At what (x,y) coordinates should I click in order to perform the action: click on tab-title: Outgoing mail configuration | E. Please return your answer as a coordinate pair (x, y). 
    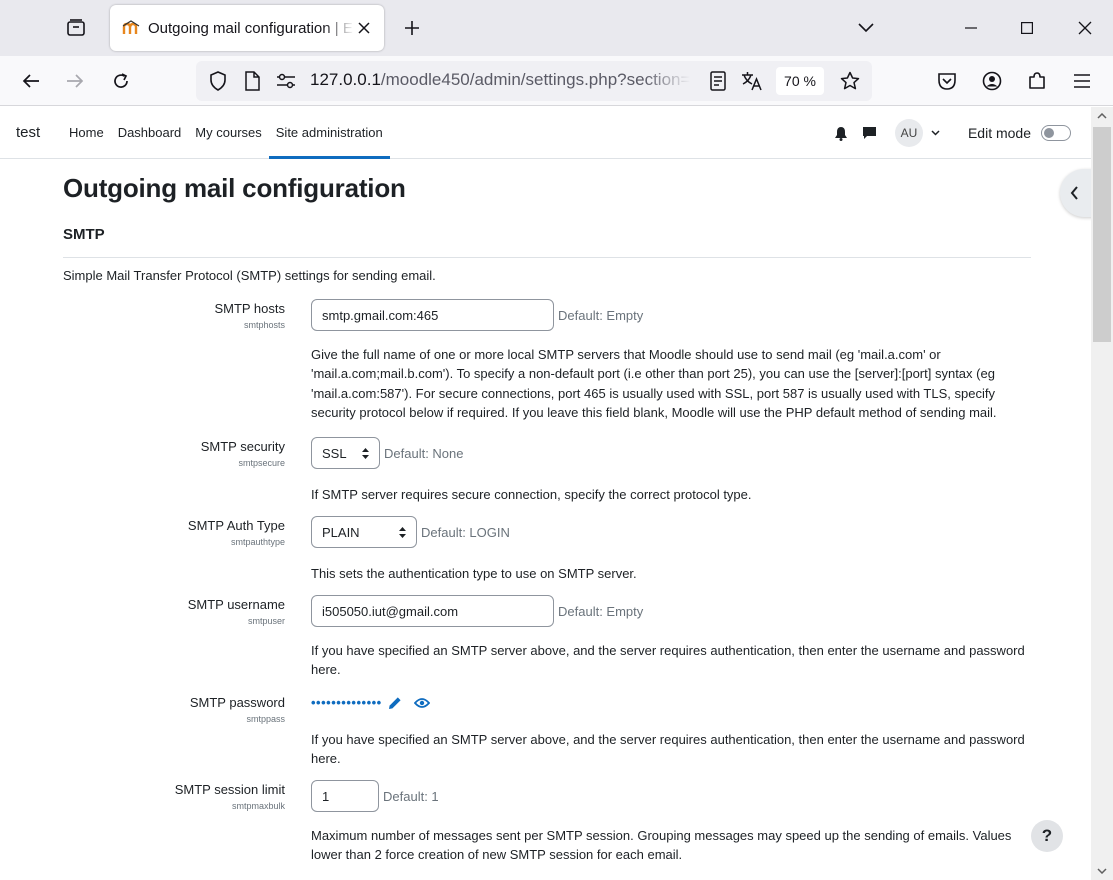
    Looking at the image, I should click on (250, 28).